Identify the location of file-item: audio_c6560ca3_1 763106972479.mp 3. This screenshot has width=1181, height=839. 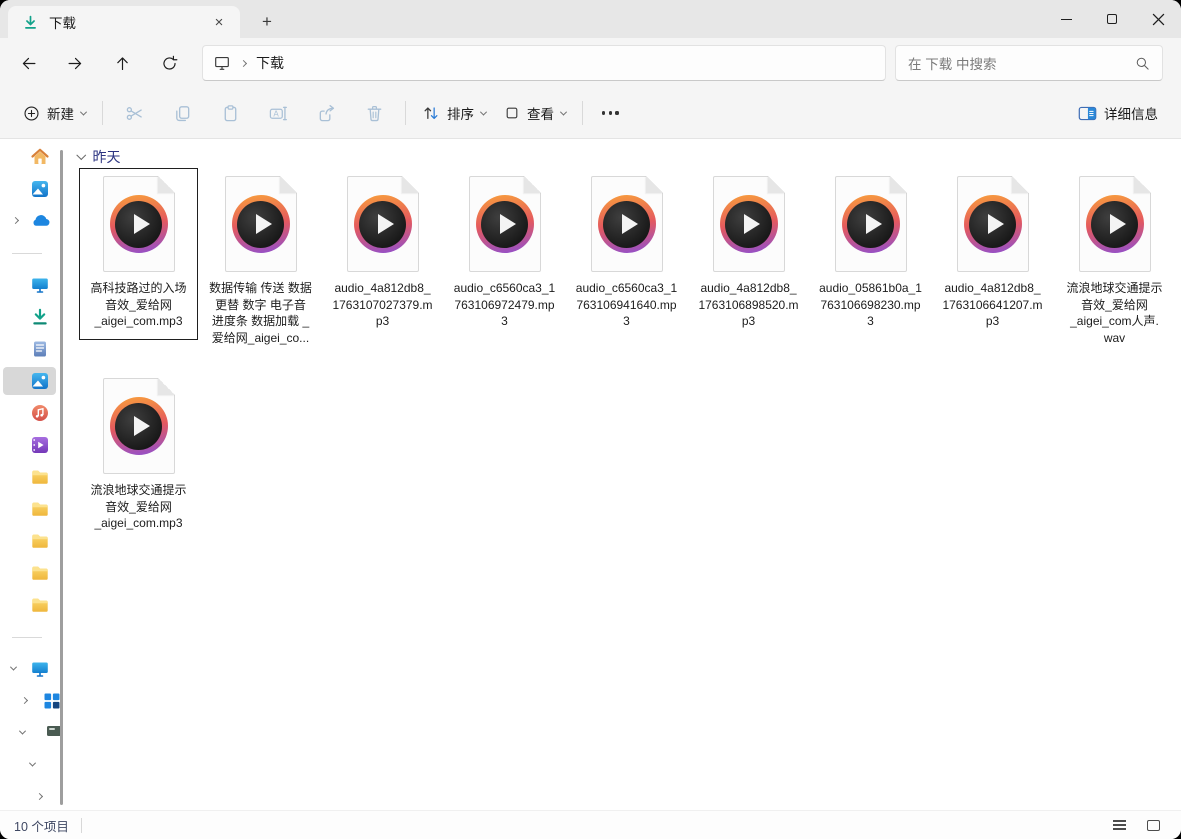
(504, 254).